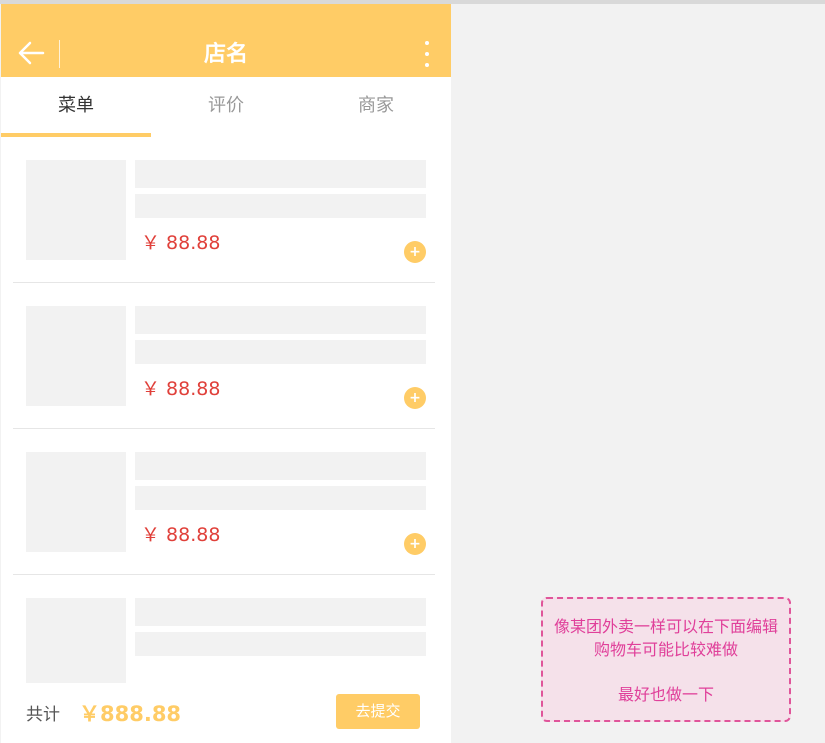 This screenshot has height=743, width=825. I want to click on total-price: ￥888.88, so click(130, 714).